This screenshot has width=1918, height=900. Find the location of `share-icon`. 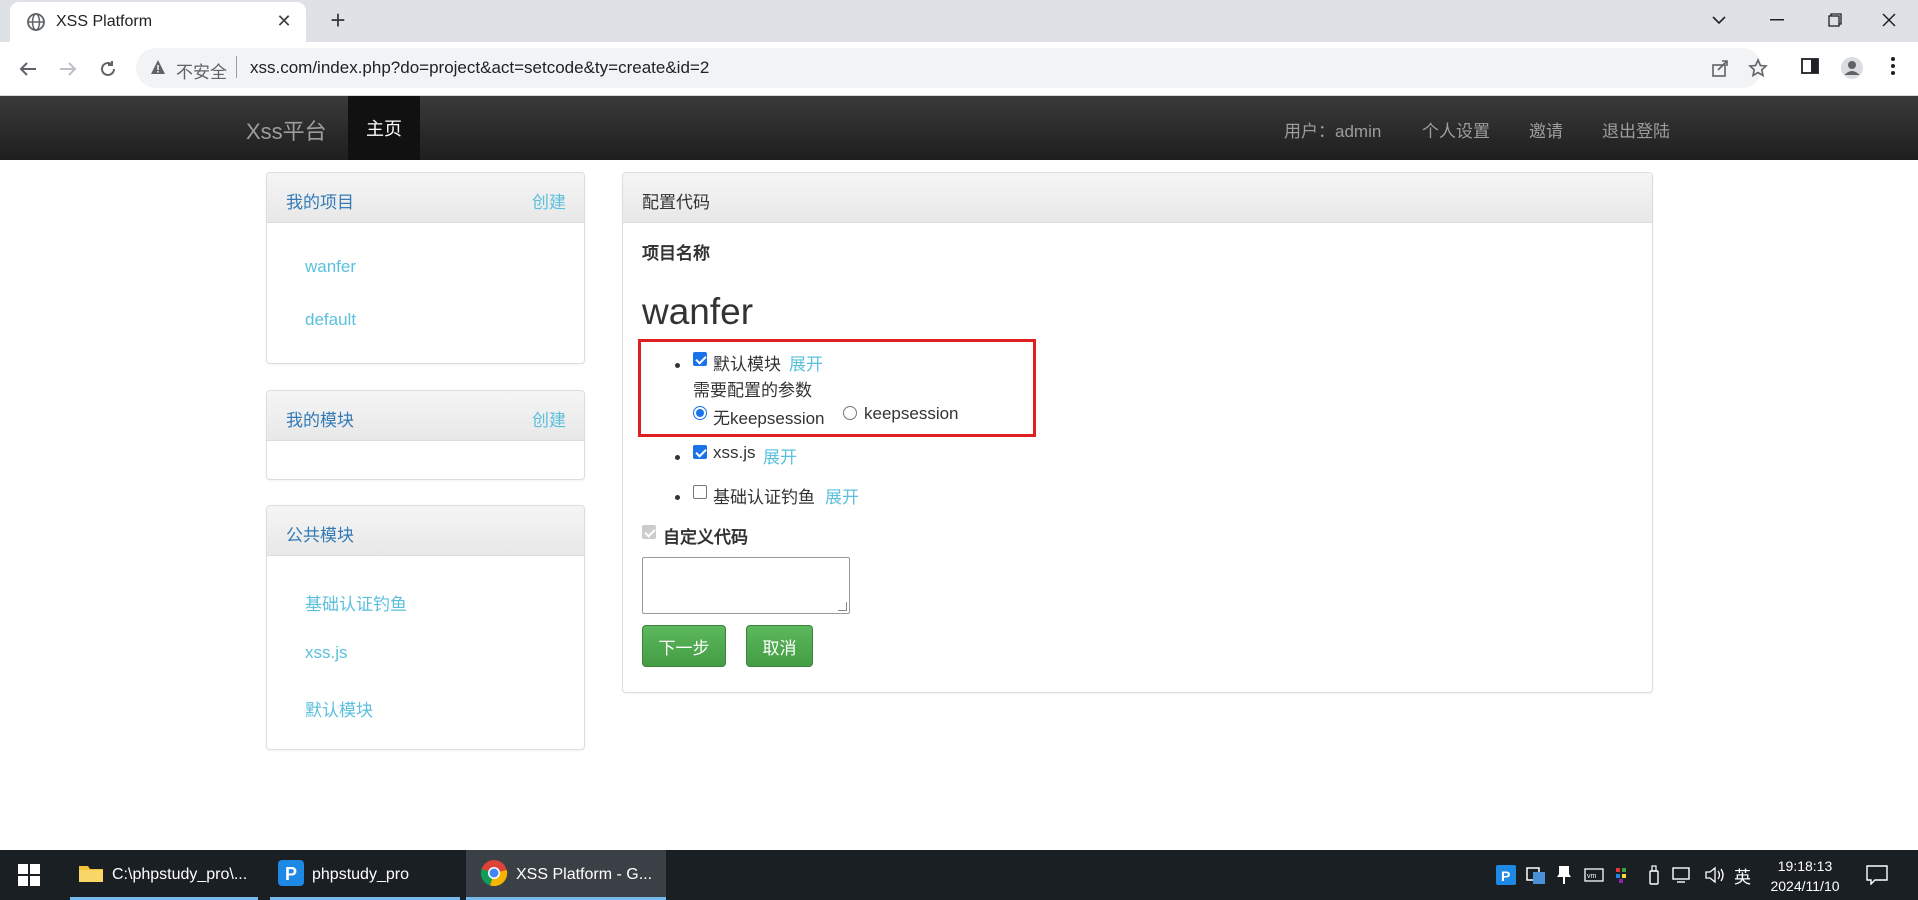

share-icon is located at coordinates (1720, 70).